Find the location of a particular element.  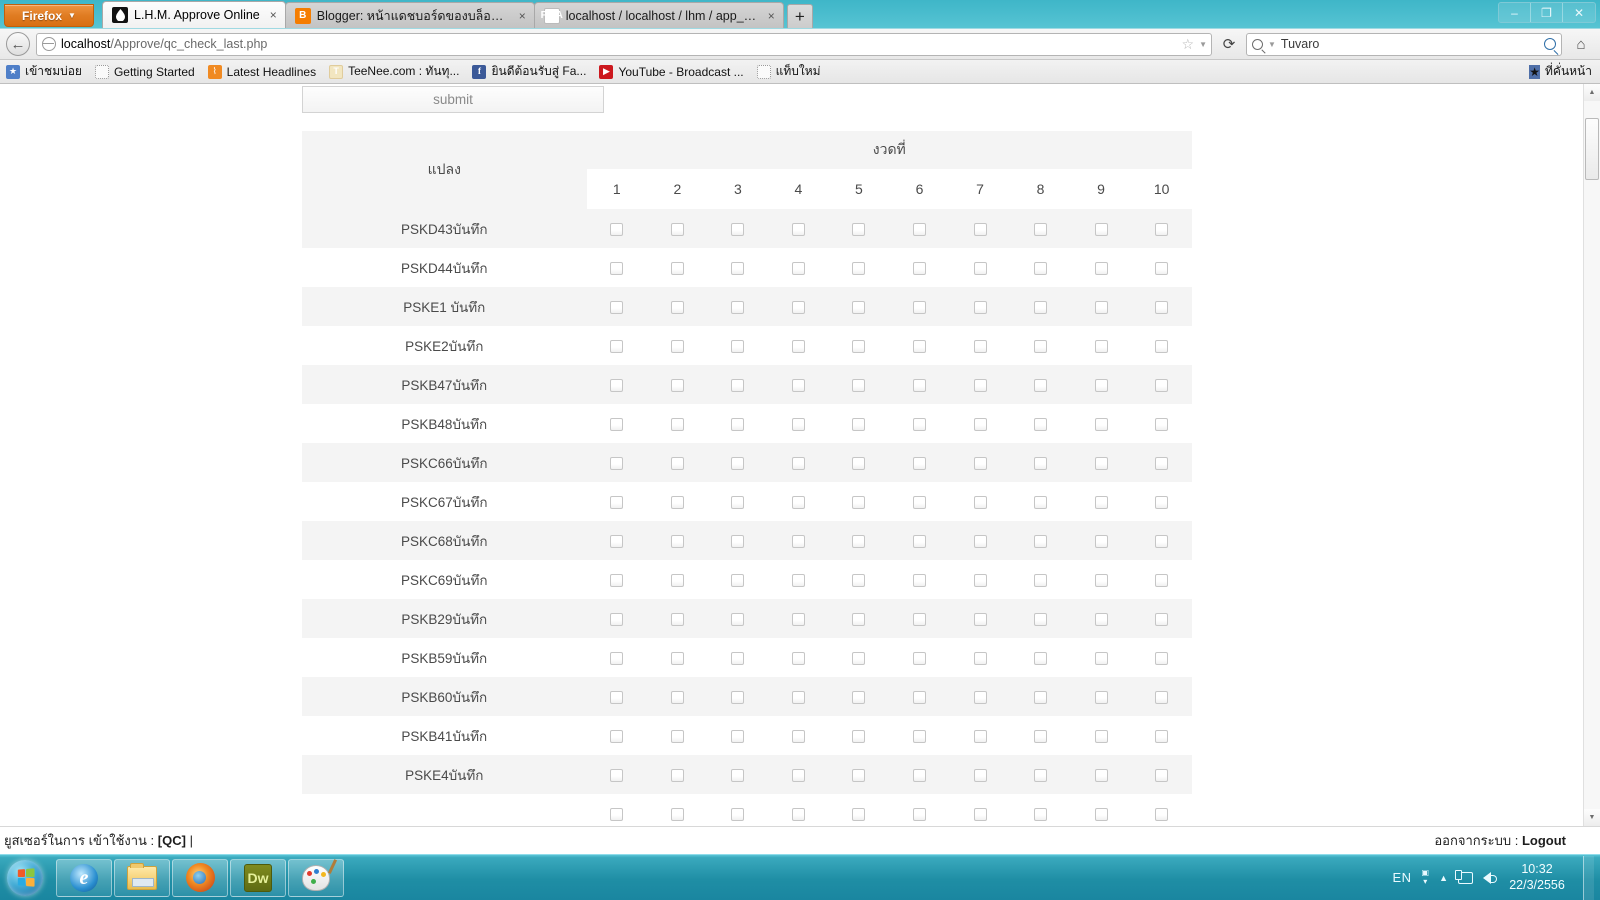

logout-link: Logout is located at coordinates (1544, 840).